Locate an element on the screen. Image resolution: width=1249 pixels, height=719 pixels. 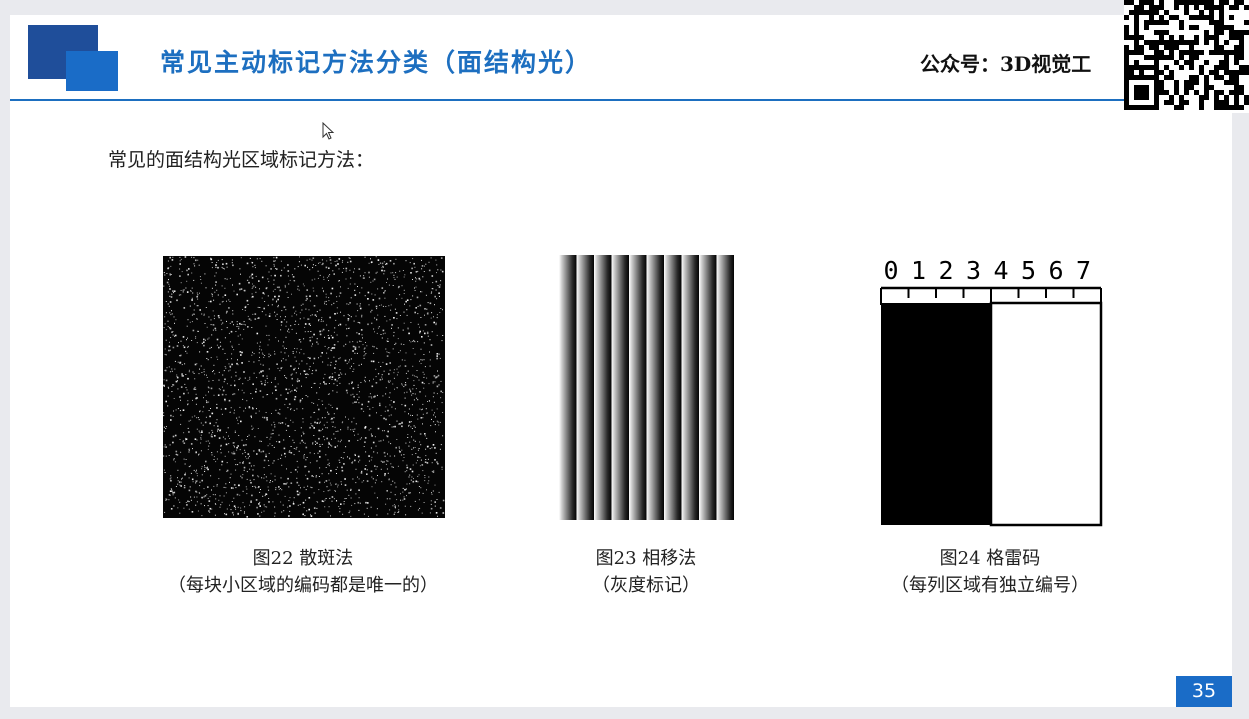
phase-shift-stripes-image is located at coordinates (646, 387).